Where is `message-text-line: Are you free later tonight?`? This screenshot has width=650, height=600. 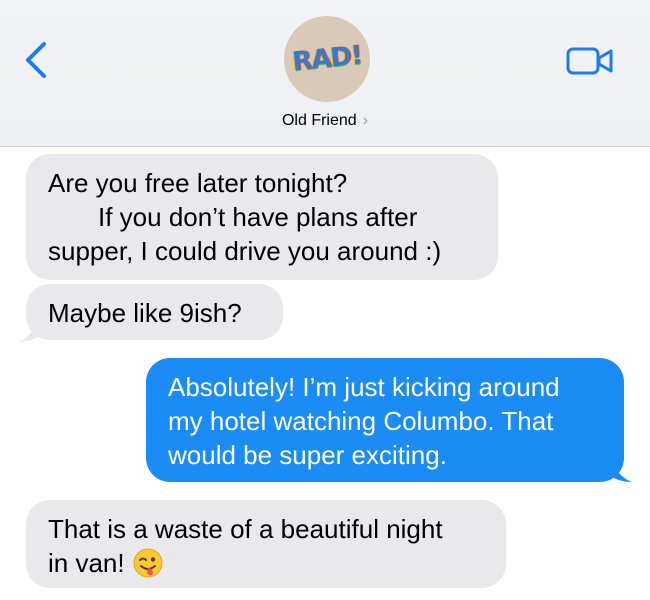
message-text-line: Are you free later tonight? is located at coordinates (198, 183).